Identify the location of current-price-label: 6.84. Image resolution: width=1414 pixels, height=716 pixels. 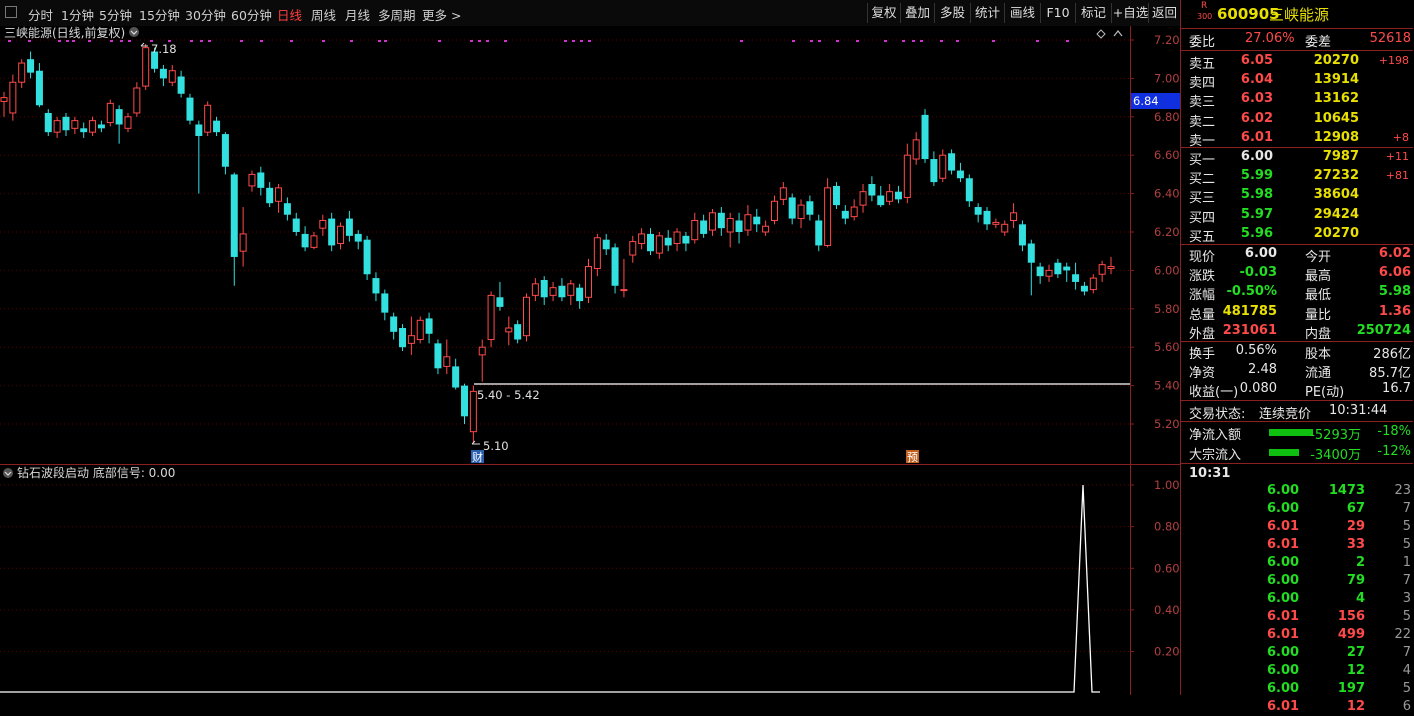
(1146, 101).